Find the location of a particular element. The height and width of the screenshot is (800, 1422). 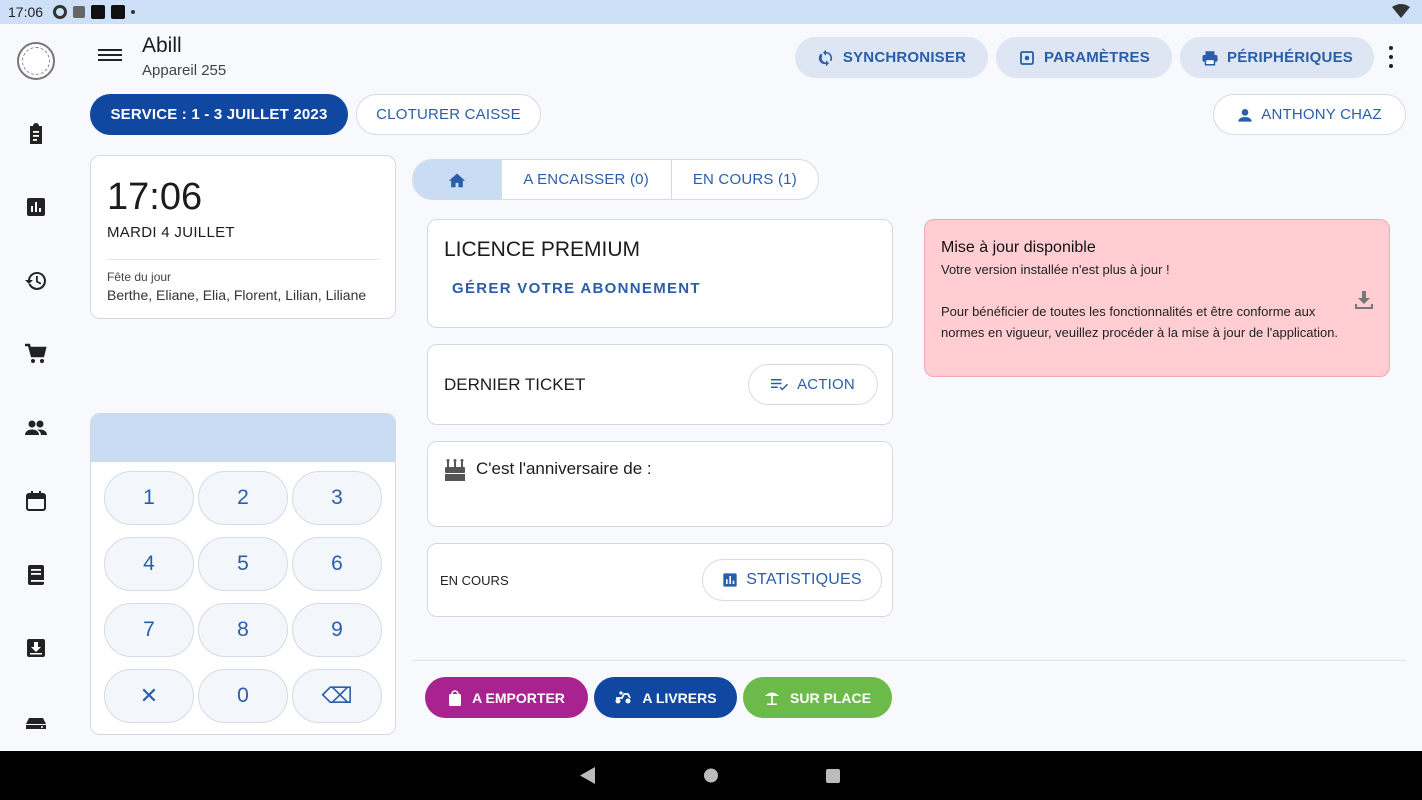

fete-label: Fête du jour is located at coordinates (139, 277).